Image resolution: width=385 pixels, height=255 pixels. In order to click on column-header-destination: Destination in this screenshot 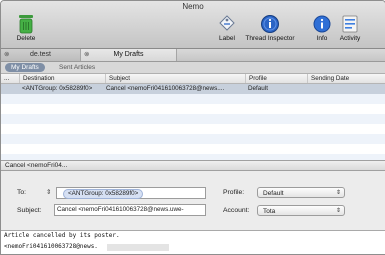, I will do `click(62, 78)`.